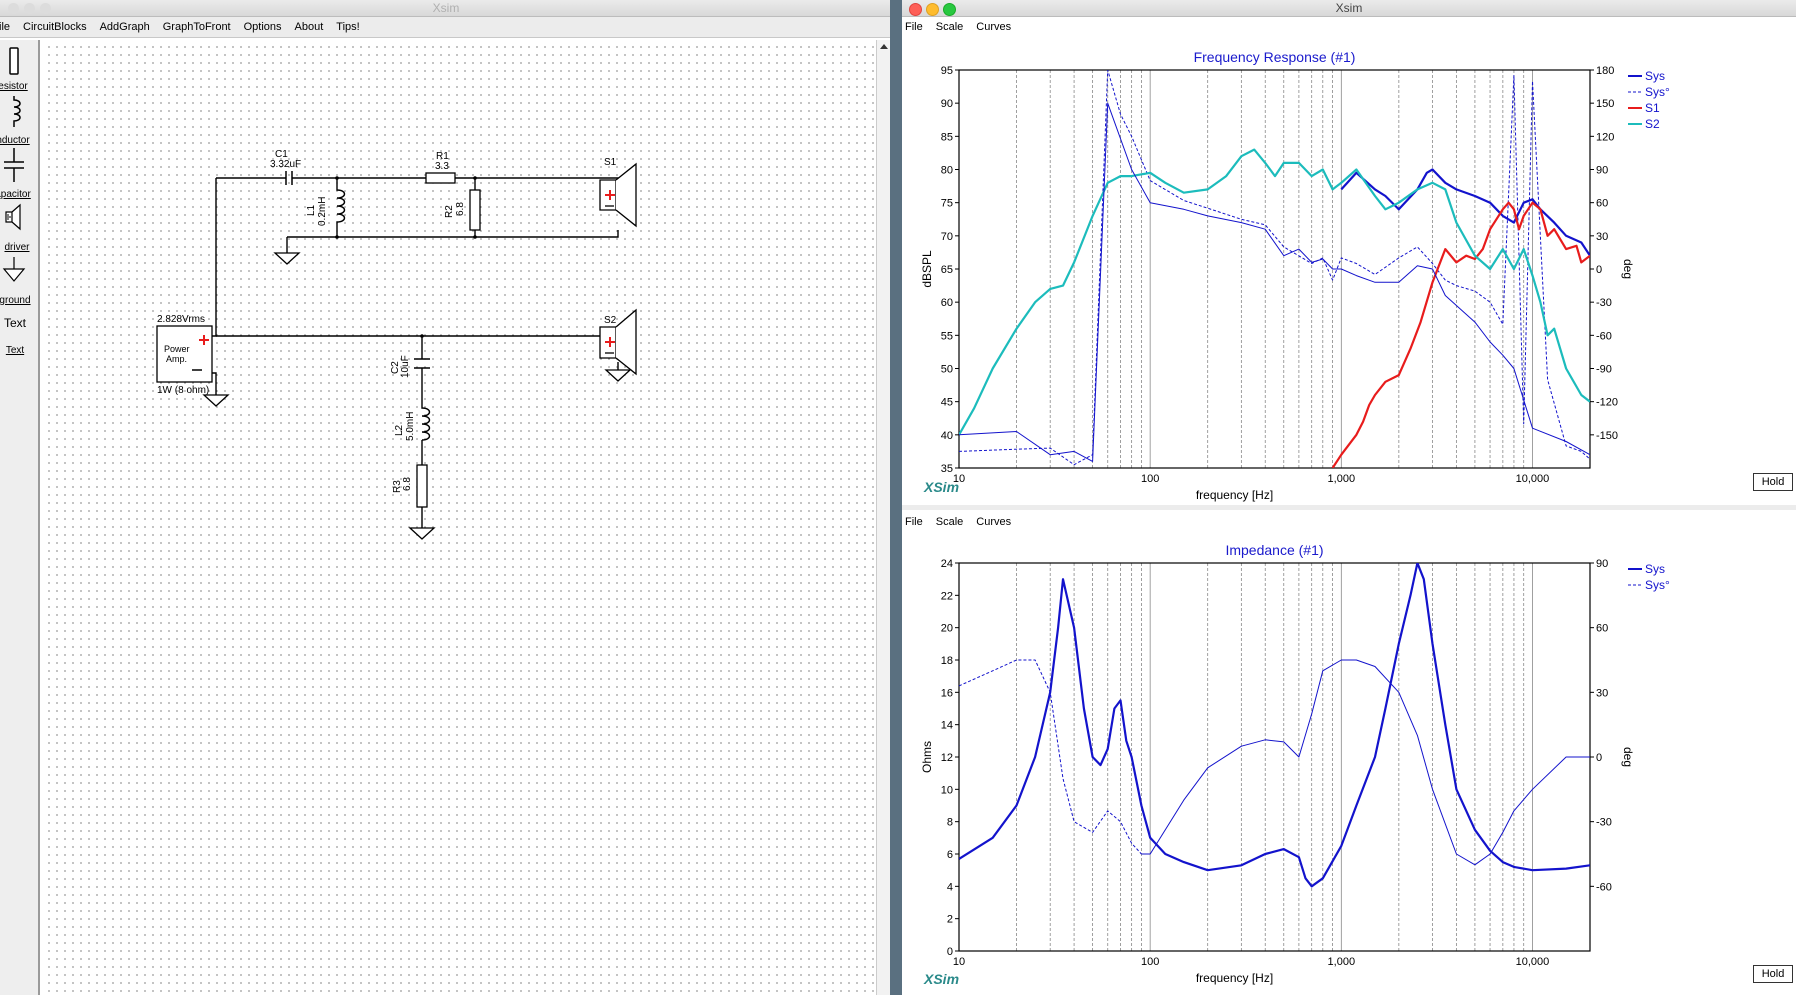 This screenshot has height=995, width=1796. I want to click on y2-tick-label: -30, so click(1604, 303).